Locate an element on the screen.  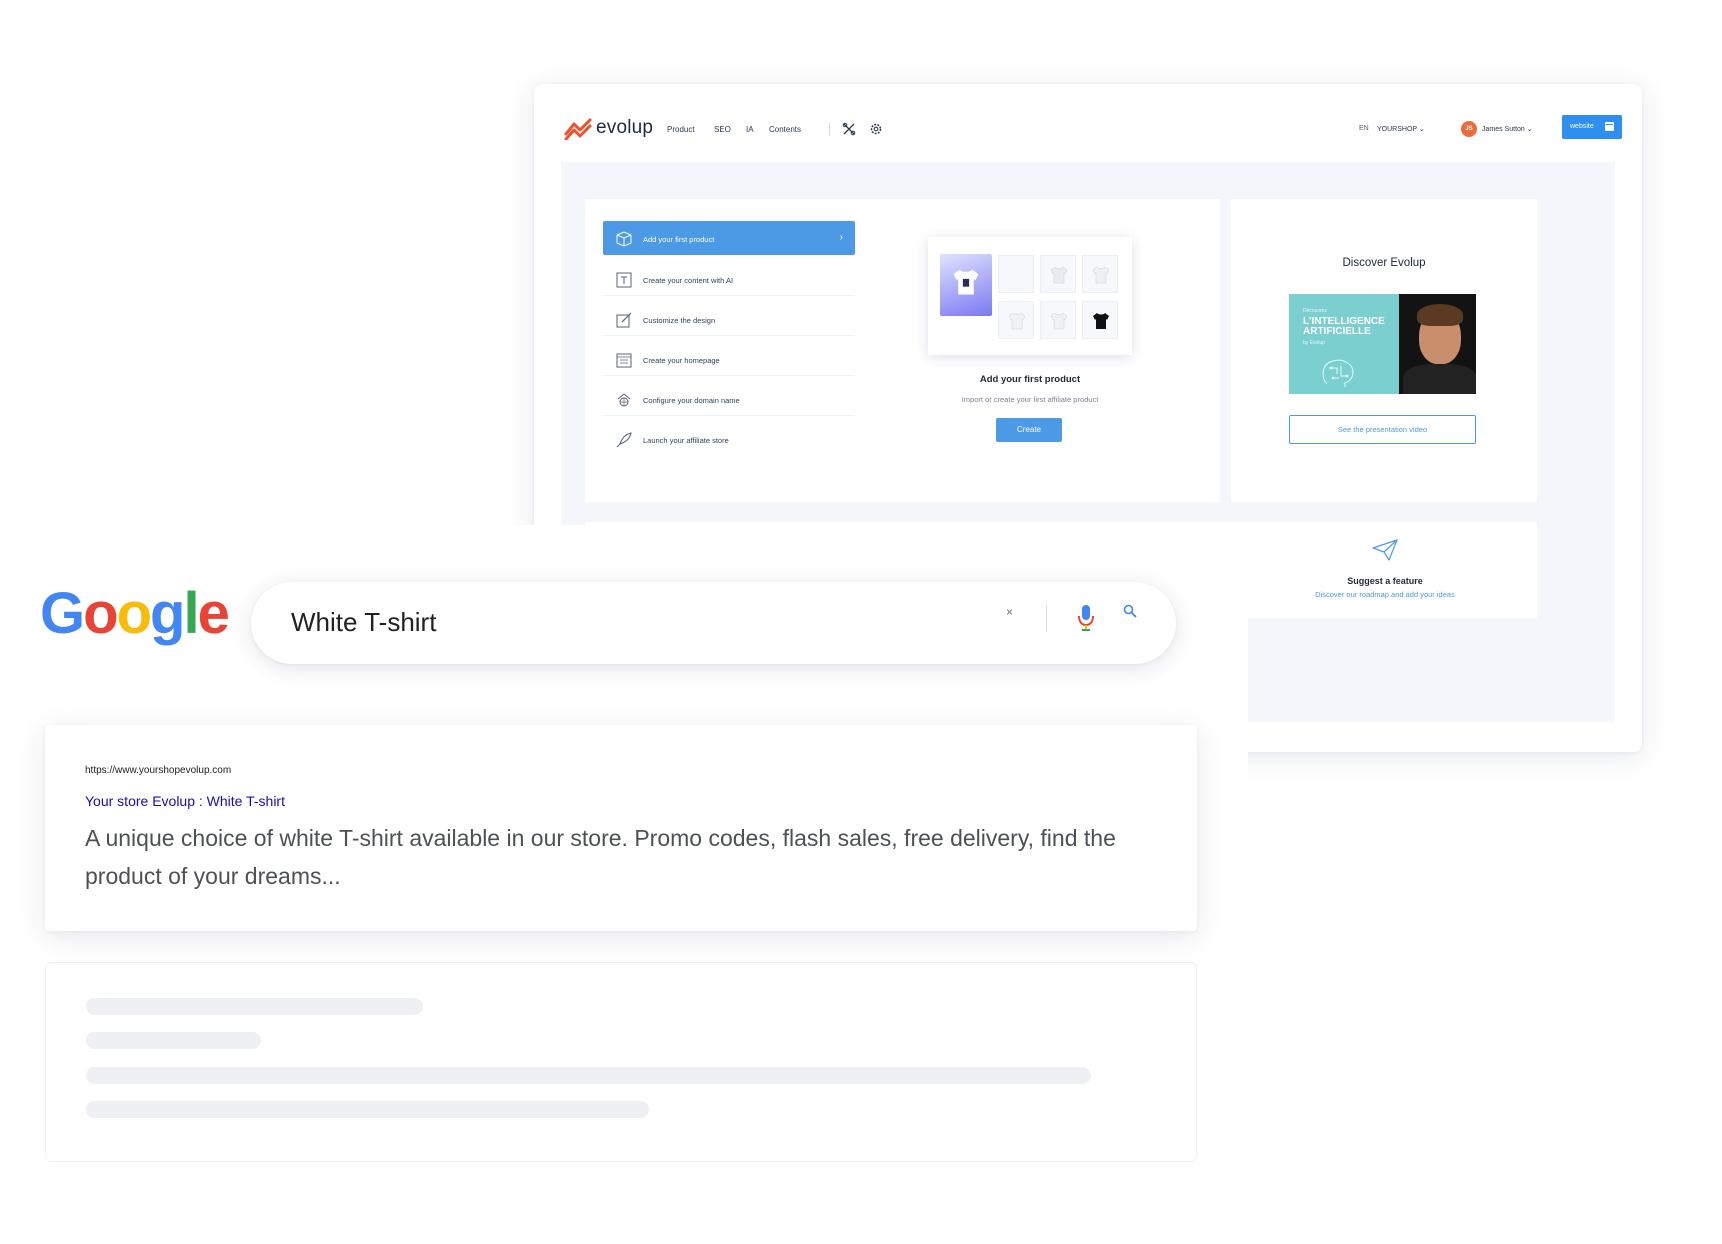
step-label: Create your homepage is located at coordinates (681, 360).